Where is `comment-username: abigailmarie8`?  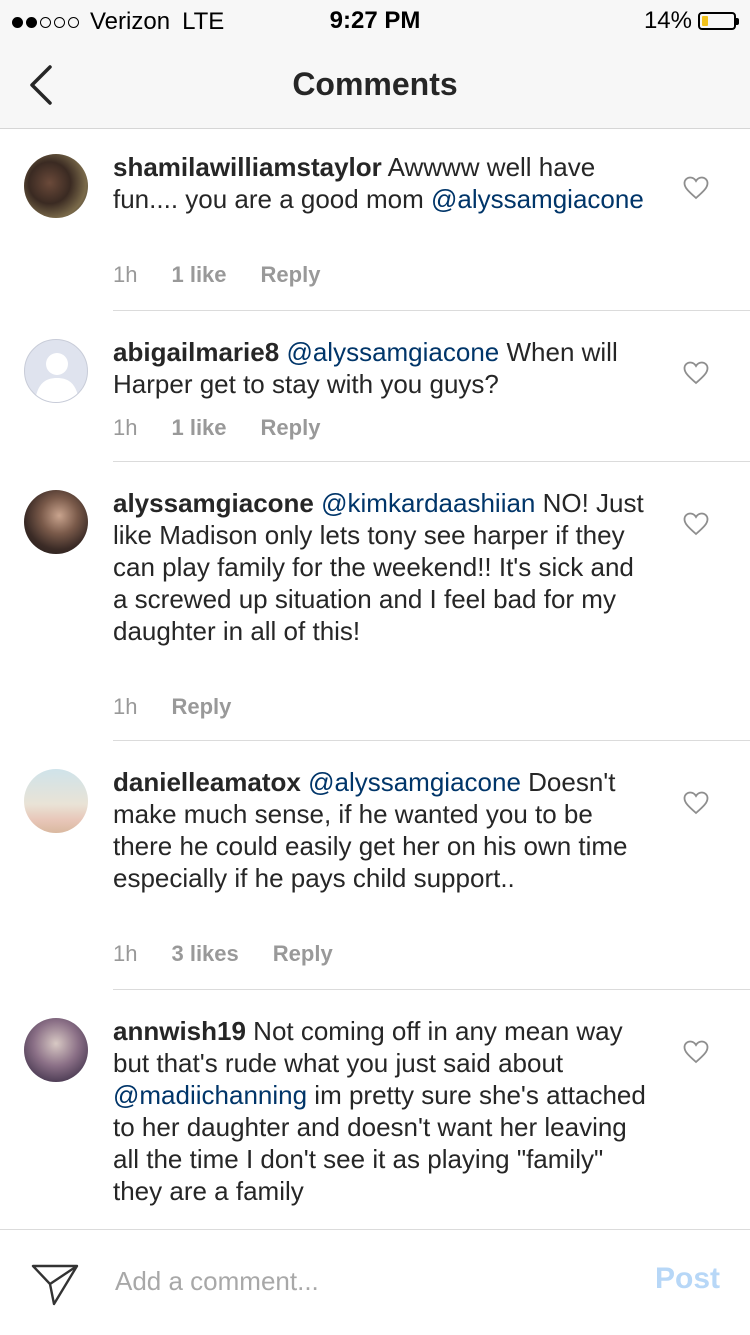
comment-username: abigailmarie8 is located at coordinates (196, 352).